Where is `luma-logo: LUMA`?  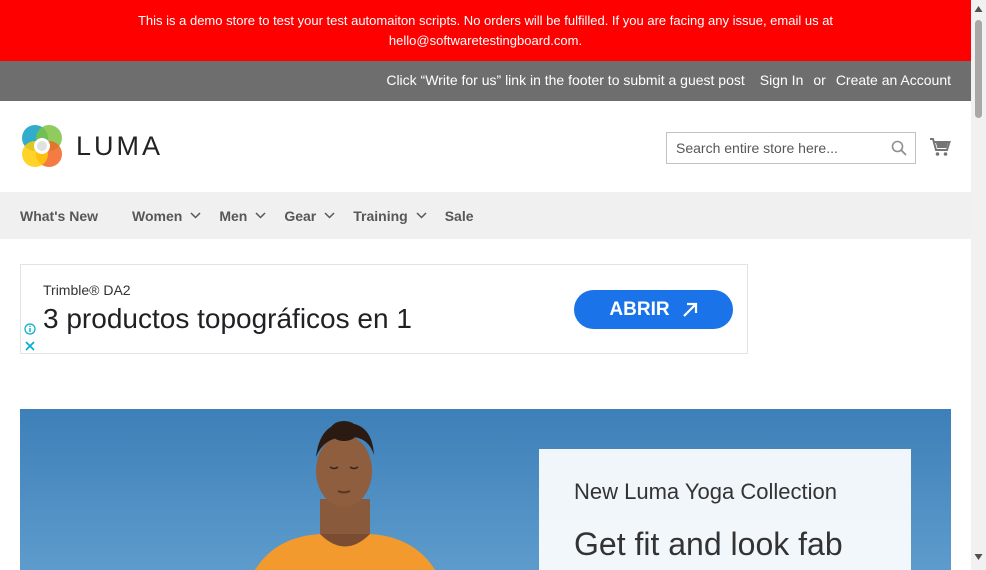 luma-logo: LUMA is located at coordinates (95, 146).